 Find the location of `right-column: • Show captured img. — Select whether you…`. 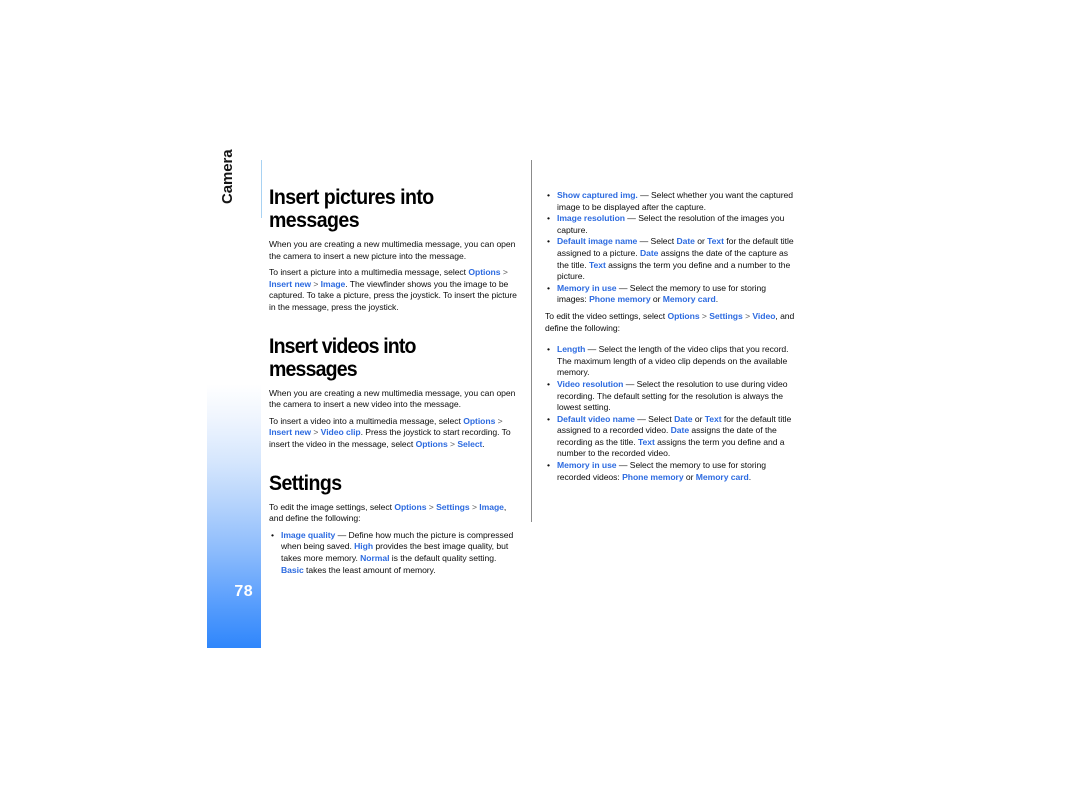

right-column: • Show captured img. — Select whether you… is located at coordinates (671, 336).